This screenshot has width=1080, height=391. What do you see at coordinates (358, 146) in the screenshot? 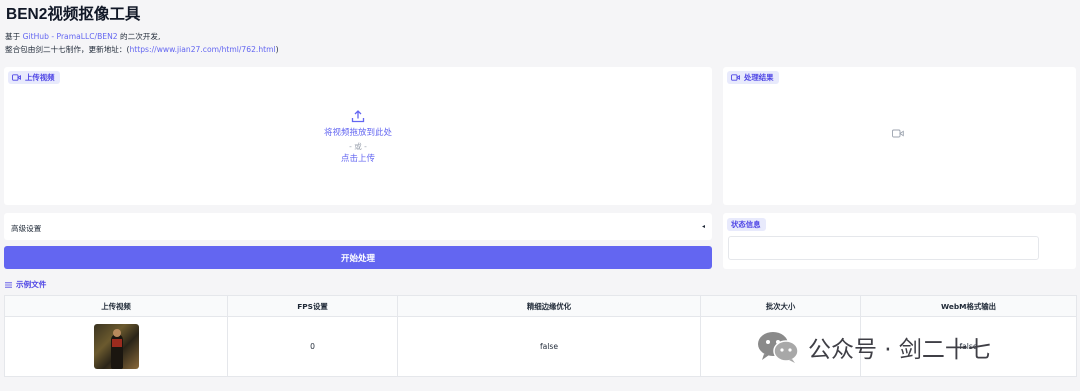
I see `or-text: - 或 -` at bounding box center [358, 146].